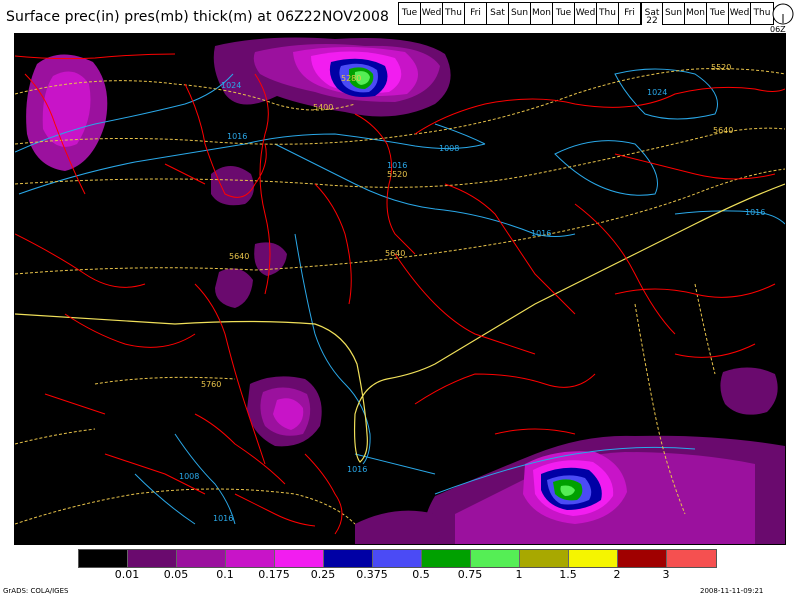 The width and height of the screenshot is (800, 600). I want to click on day-tue-1: Tue, so click(410, 13).